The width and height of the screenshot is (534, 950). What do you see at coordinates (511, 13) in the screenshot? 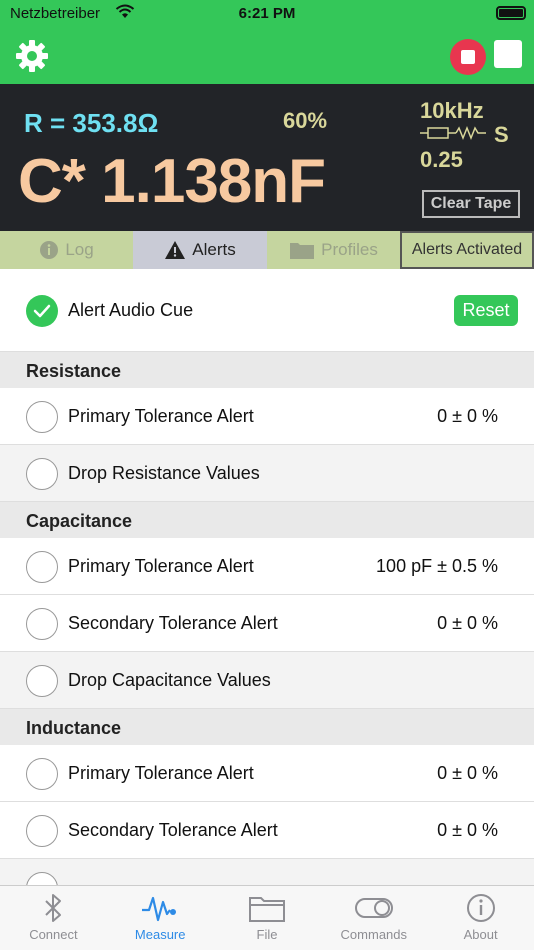
I see `battery-icon` at bounding box center [511, 13].